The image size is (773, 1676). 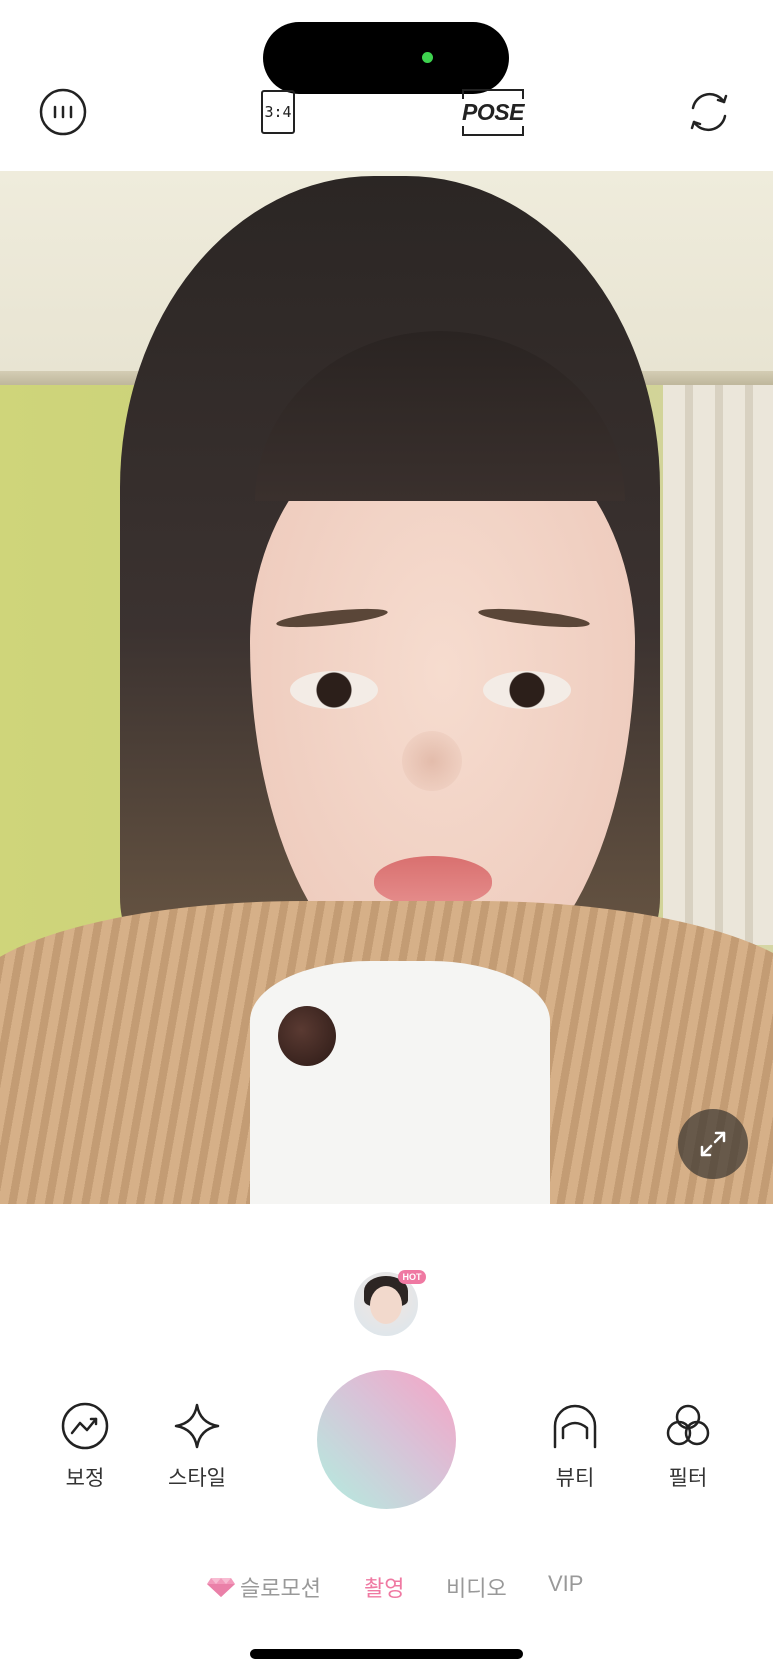 What do you see at coordinates (85, 1478) in the screenshot?
I see `edit-label: 보정` at bounding box center [85, 1478].